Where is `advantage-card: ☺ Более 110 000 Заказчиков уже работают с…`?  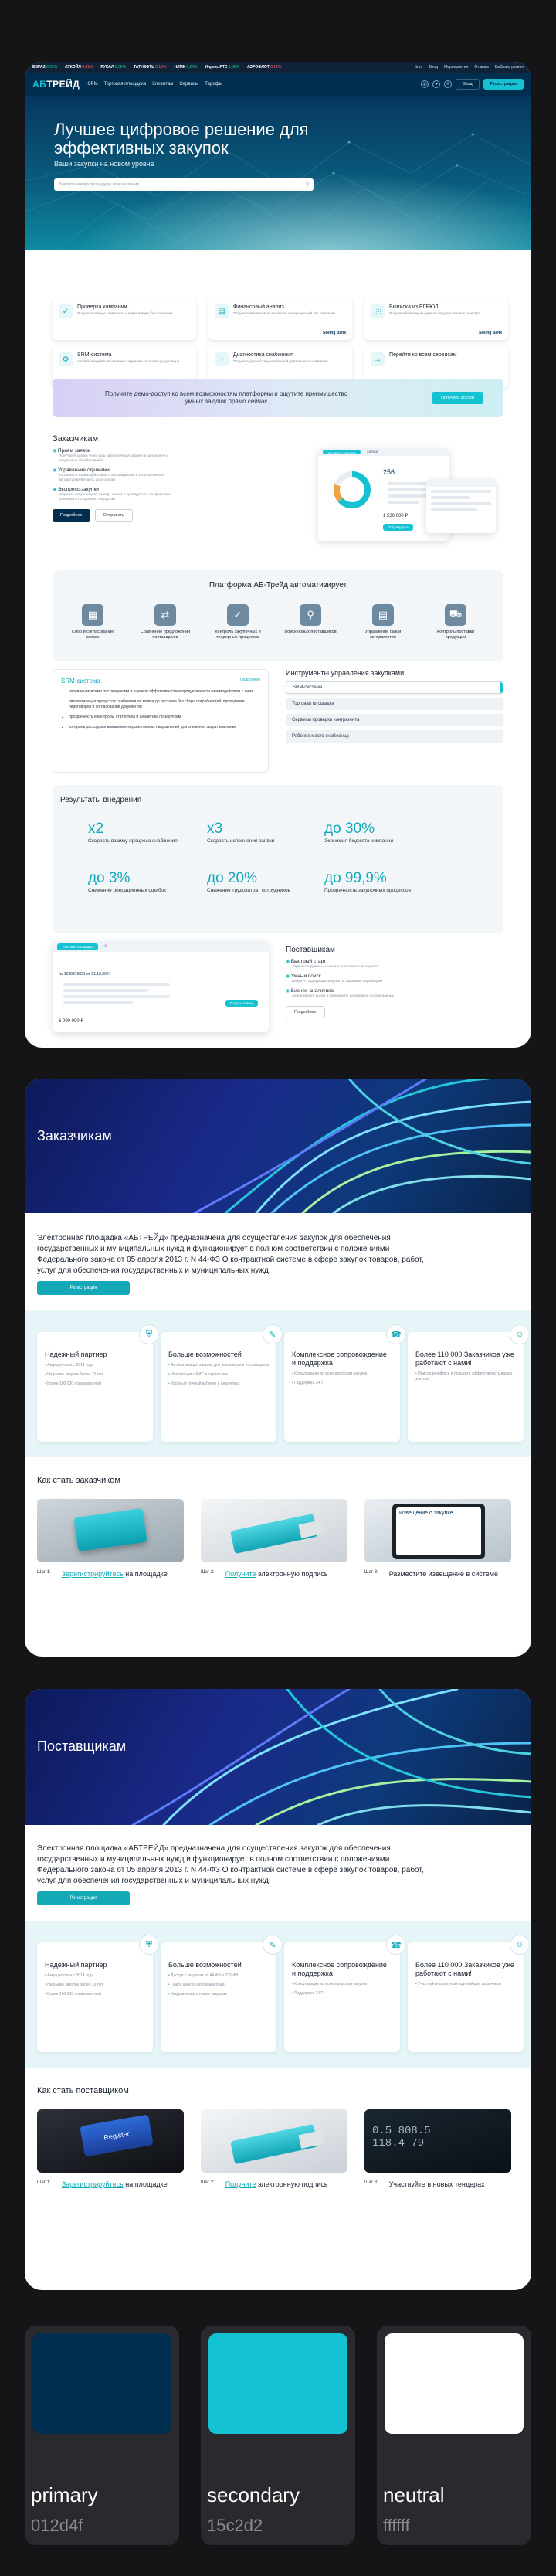 advantage-card: ☺ Более 110 000 Заказчиков уже работают с… is located at coordinates (469, 1383).